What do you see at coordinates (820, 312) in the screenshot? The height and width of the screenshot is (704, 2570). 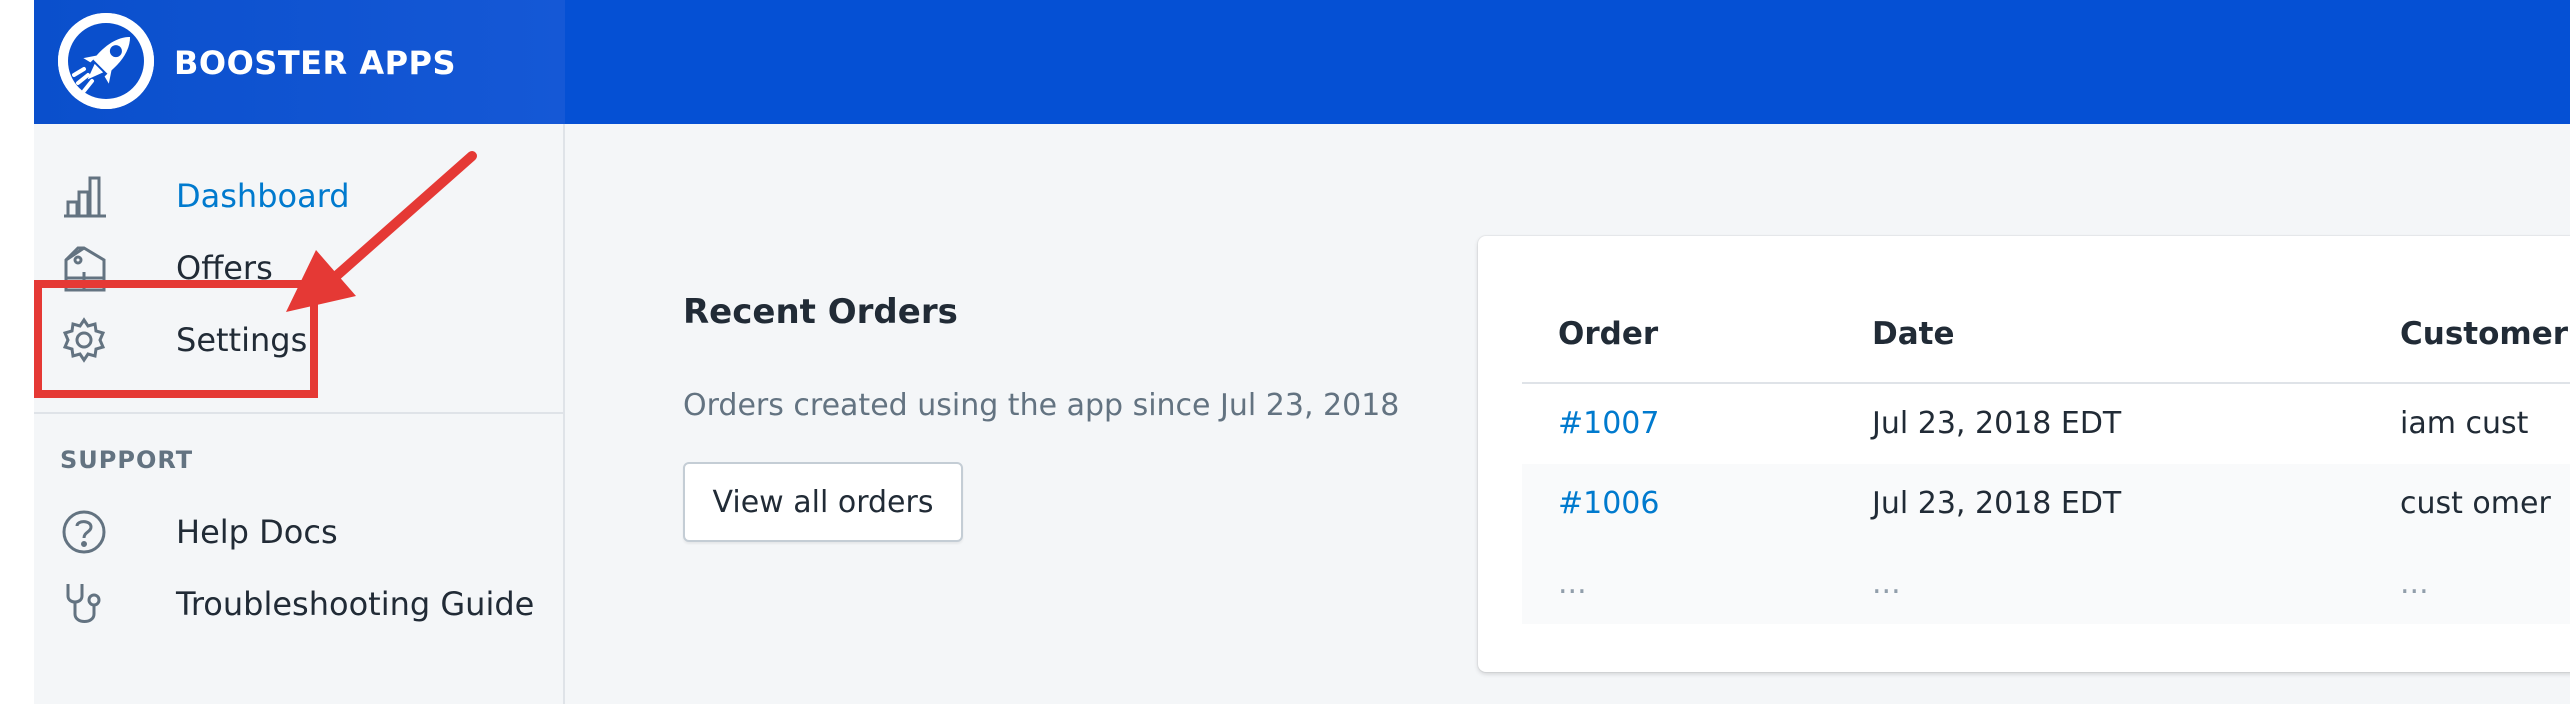 I see `recent-orders-title: Recent Orders` at bounding box center [820, 312].